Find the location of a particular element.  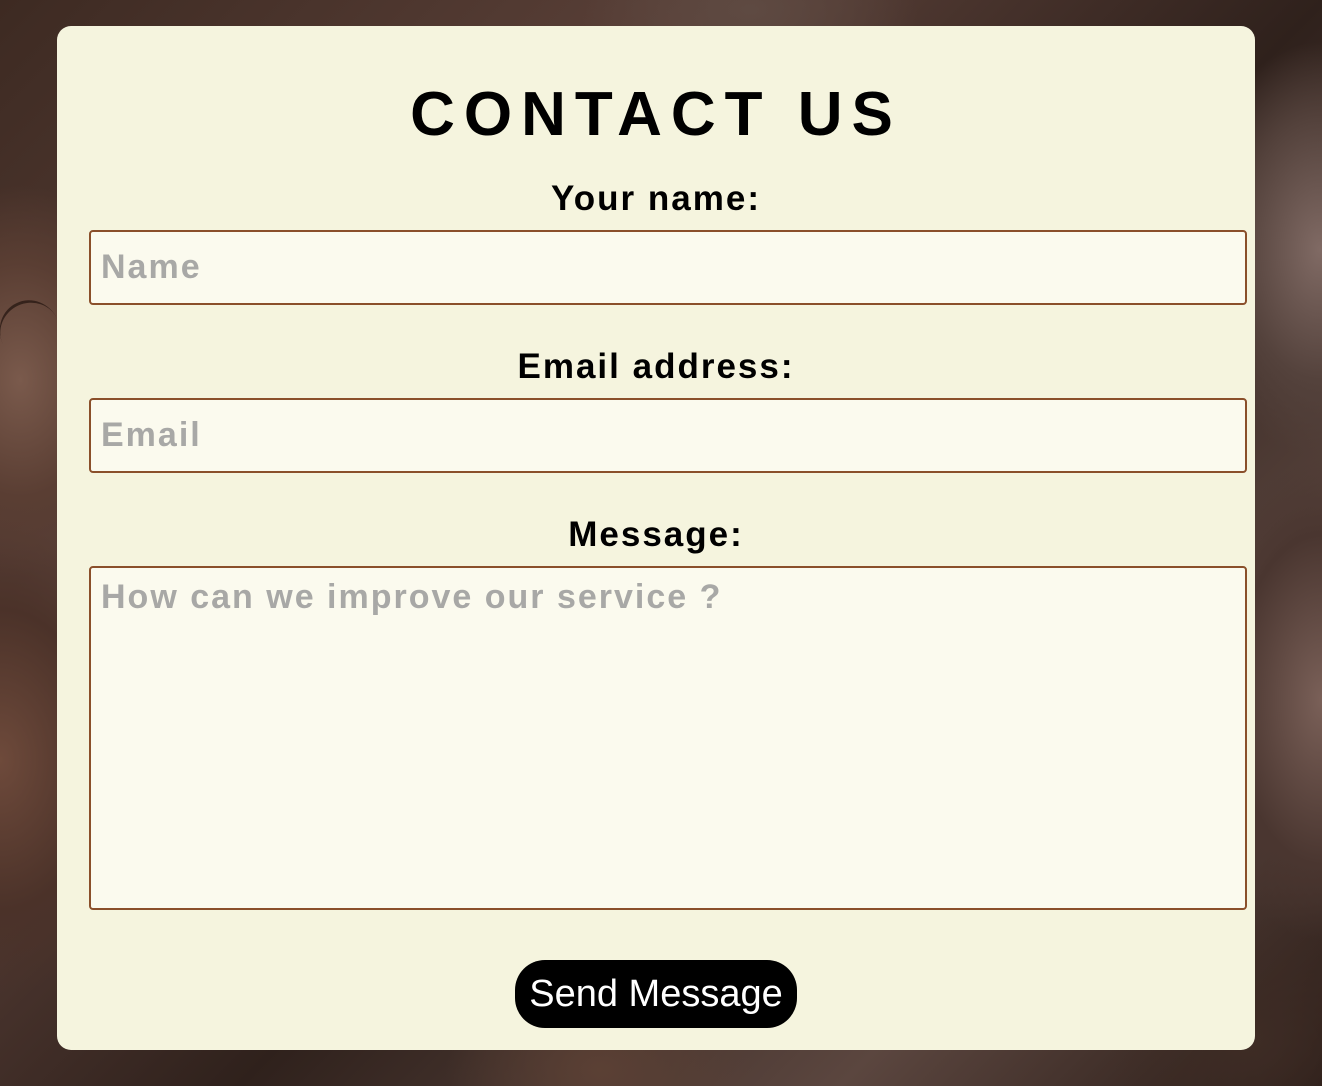

message-label: Message: is located at coordinates (656, 534).